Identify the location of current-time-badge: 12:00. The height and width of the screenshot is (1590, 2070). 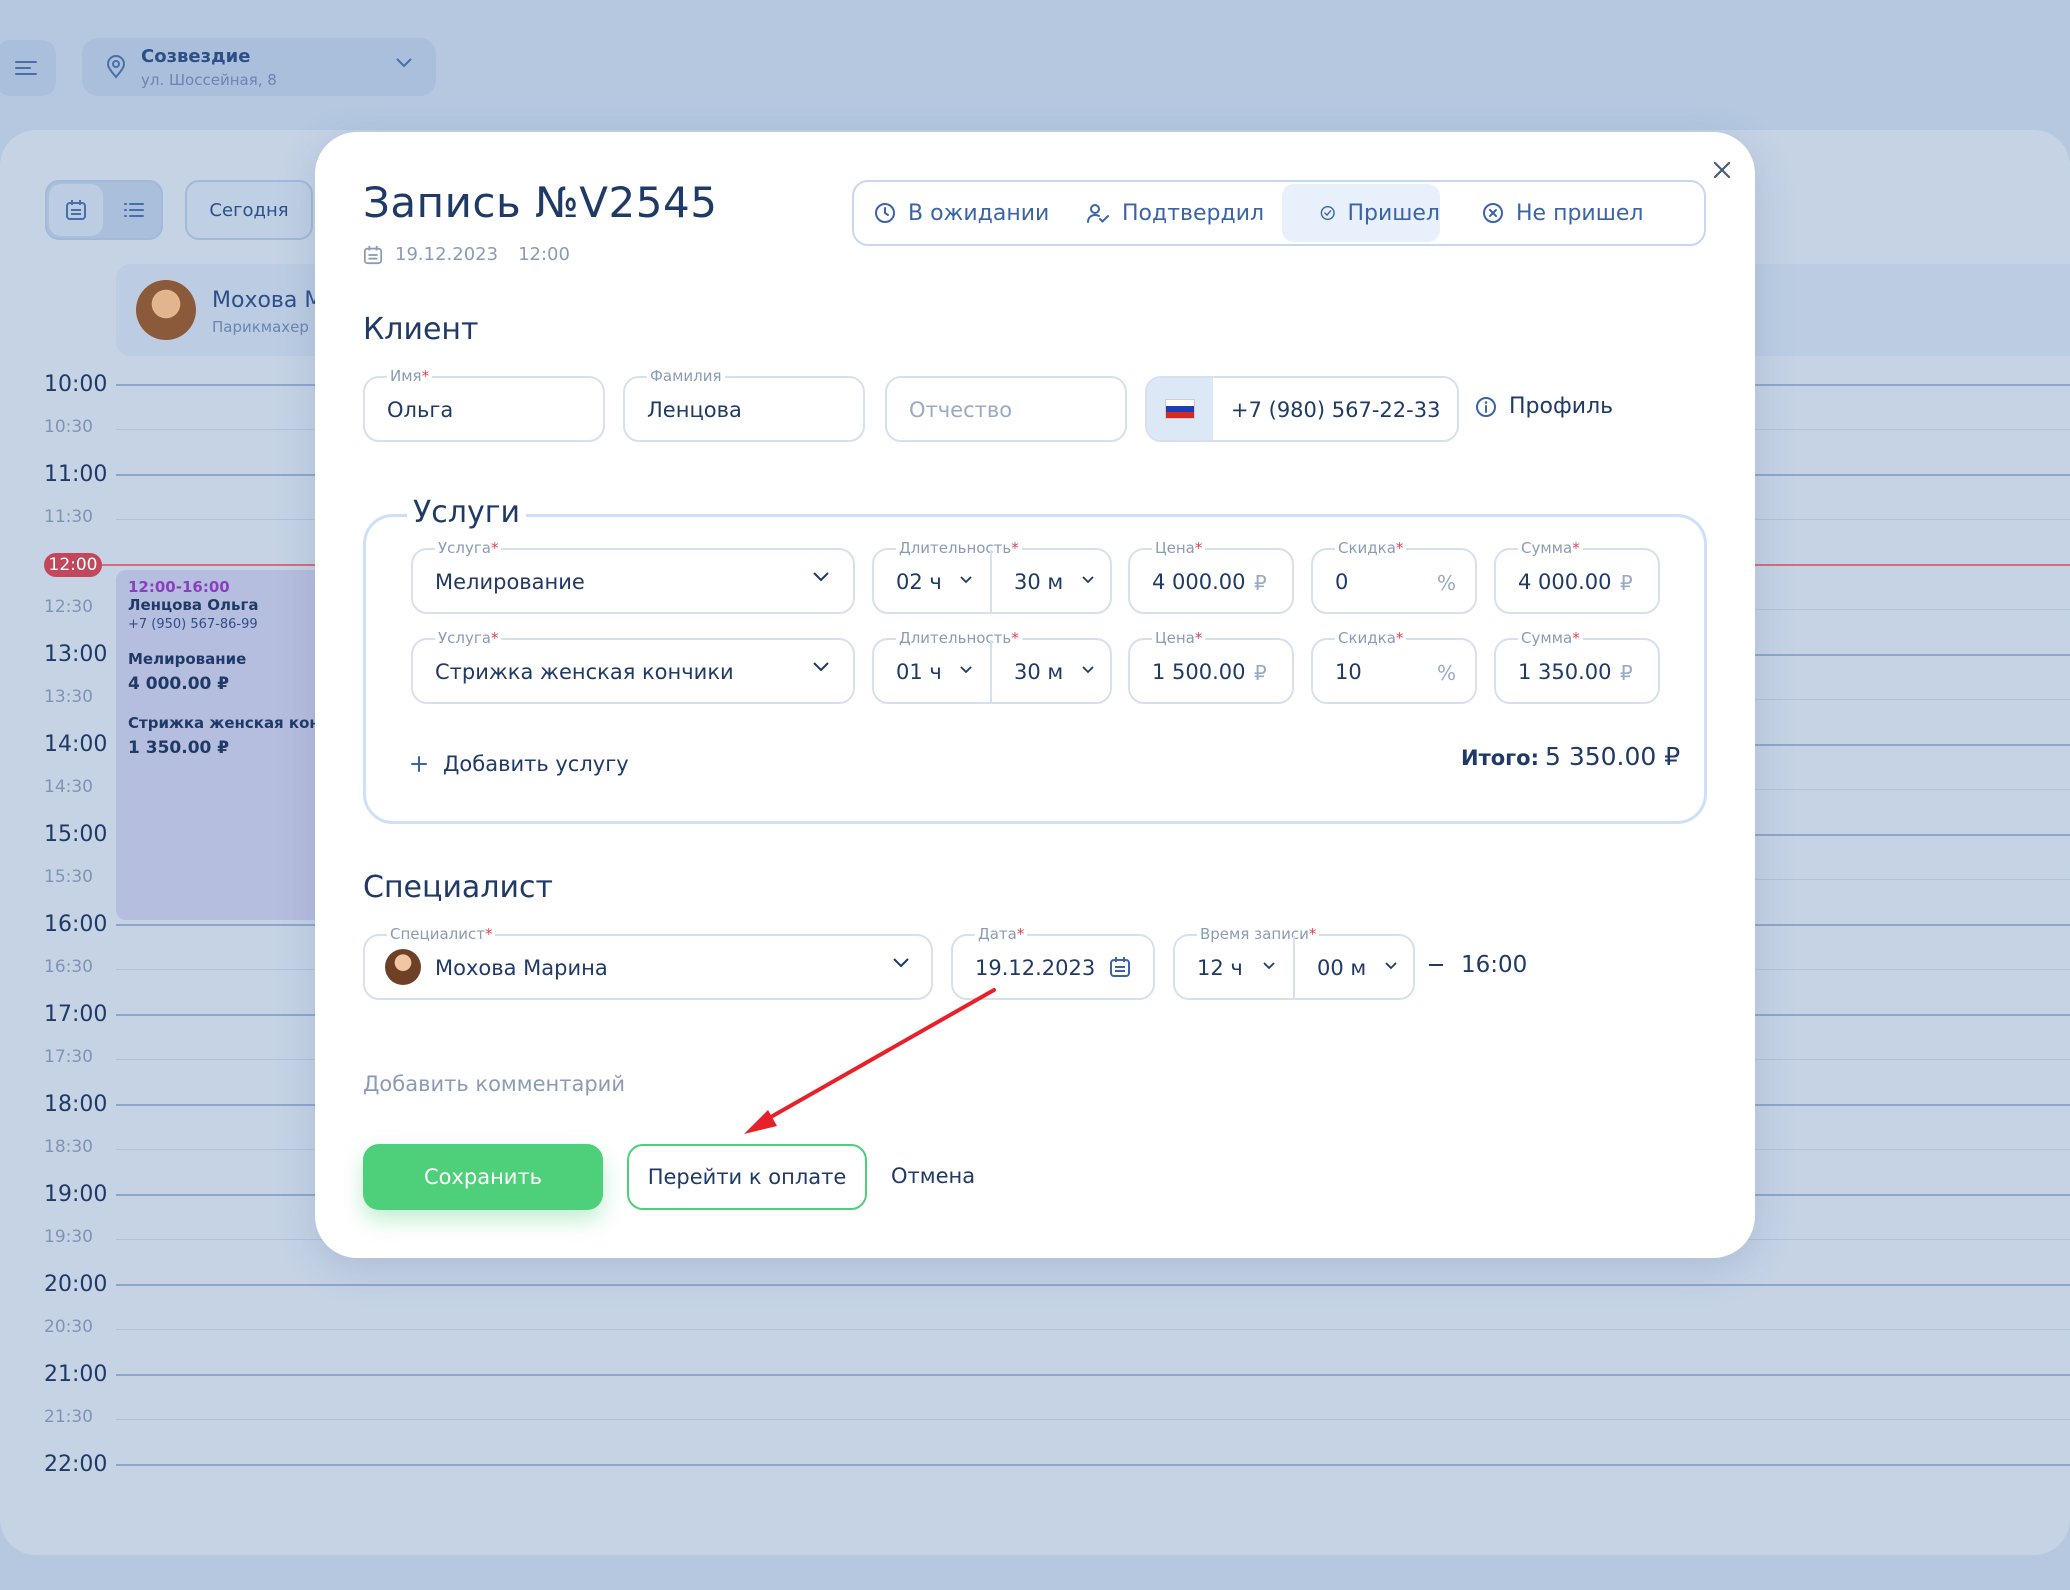
(73, 565).